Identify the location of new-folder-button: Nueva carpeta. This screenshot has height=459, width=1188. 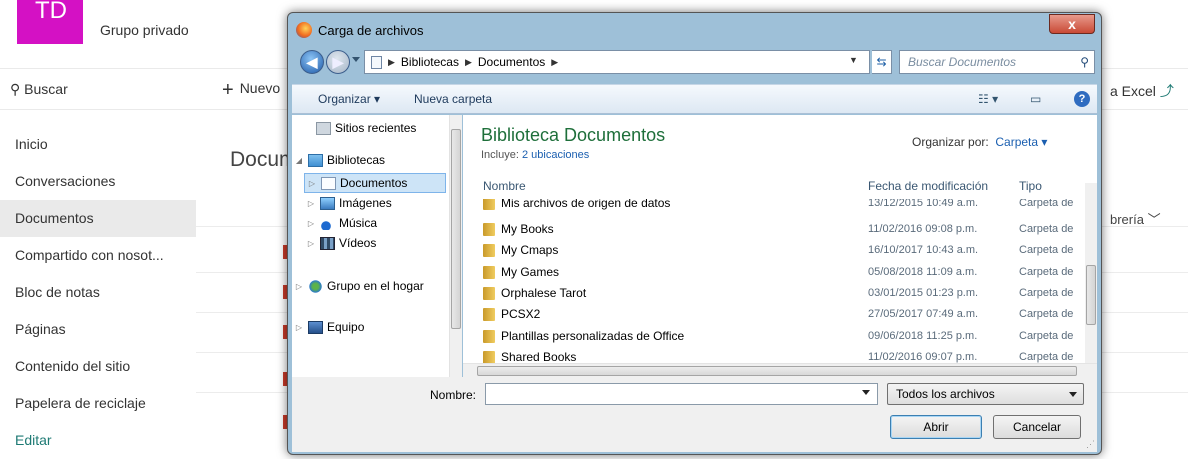
(453, 99).